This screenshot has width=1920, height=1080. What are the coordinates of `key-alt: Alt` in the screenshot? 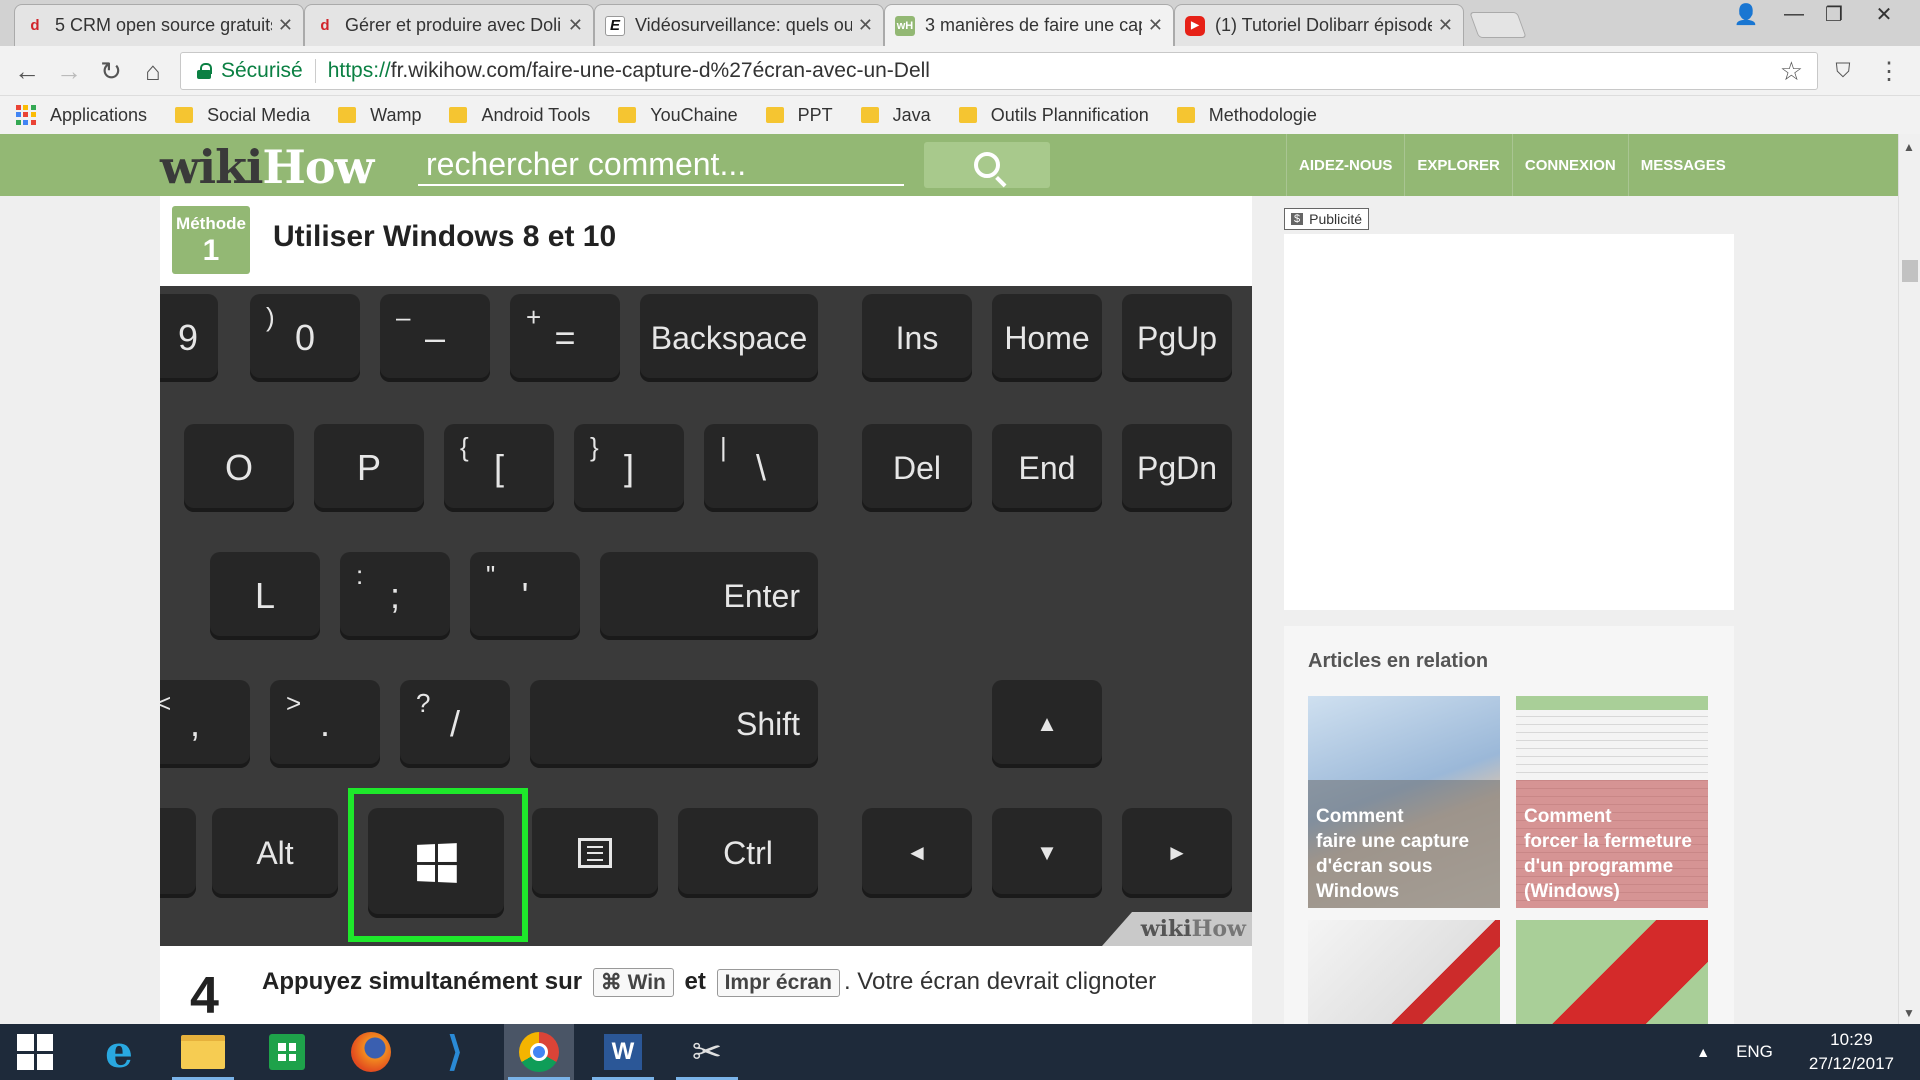 It's located at (275, 853).